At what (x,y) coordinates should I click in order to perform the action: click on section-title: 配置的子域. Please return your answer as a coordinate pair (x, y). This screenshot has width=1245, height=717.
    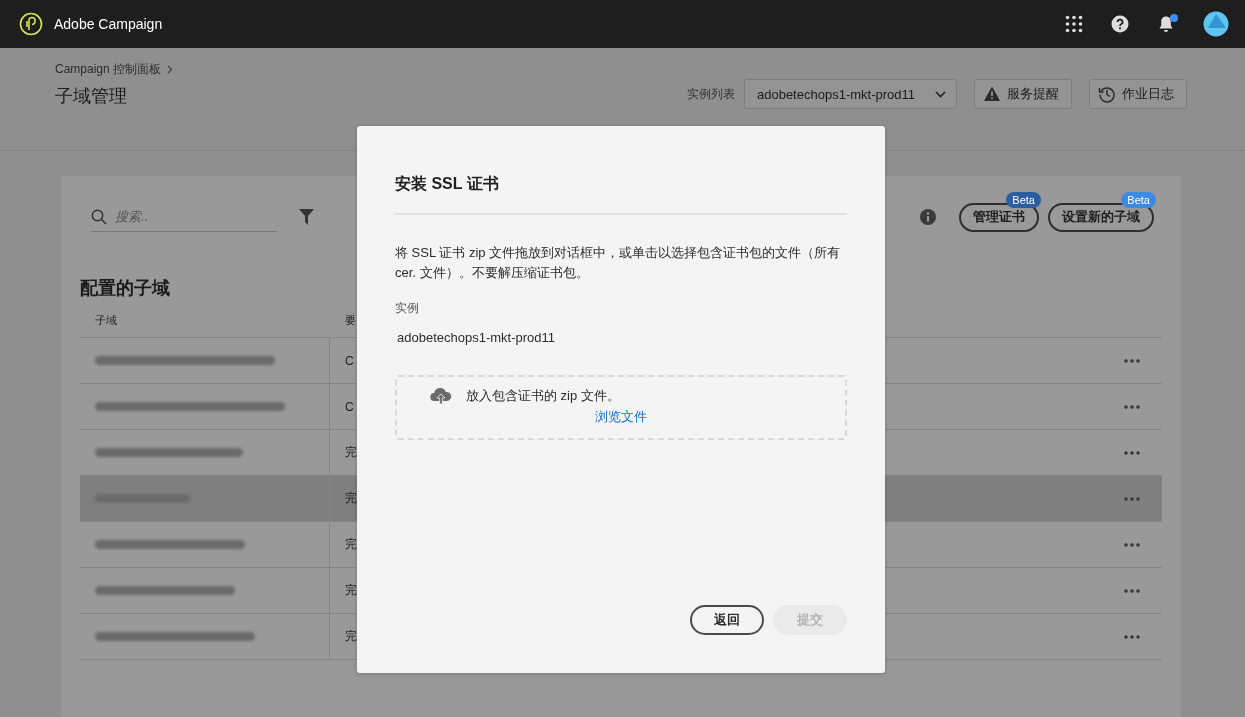
    Looking at the image, I should click on (125, 288).